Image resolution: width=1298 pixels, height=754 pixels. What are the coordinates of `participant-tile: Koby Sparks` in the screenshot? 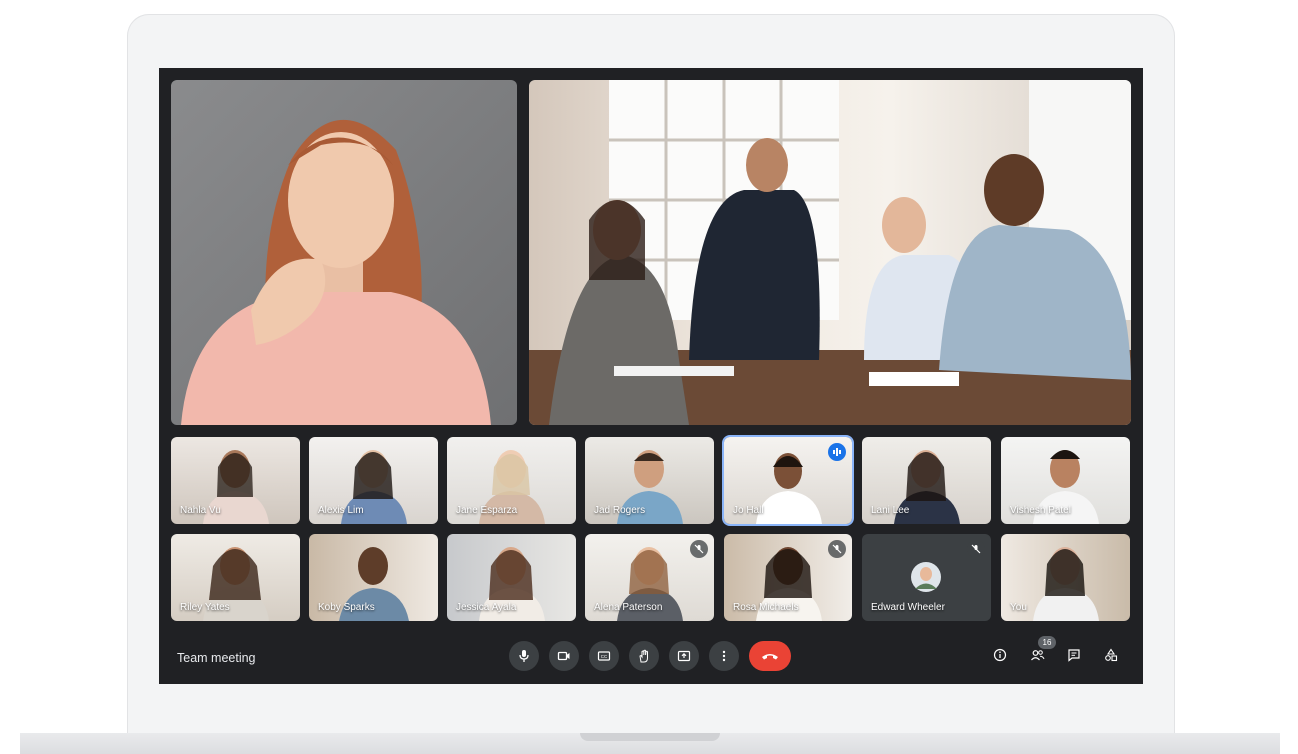 It's located at (373, 577).